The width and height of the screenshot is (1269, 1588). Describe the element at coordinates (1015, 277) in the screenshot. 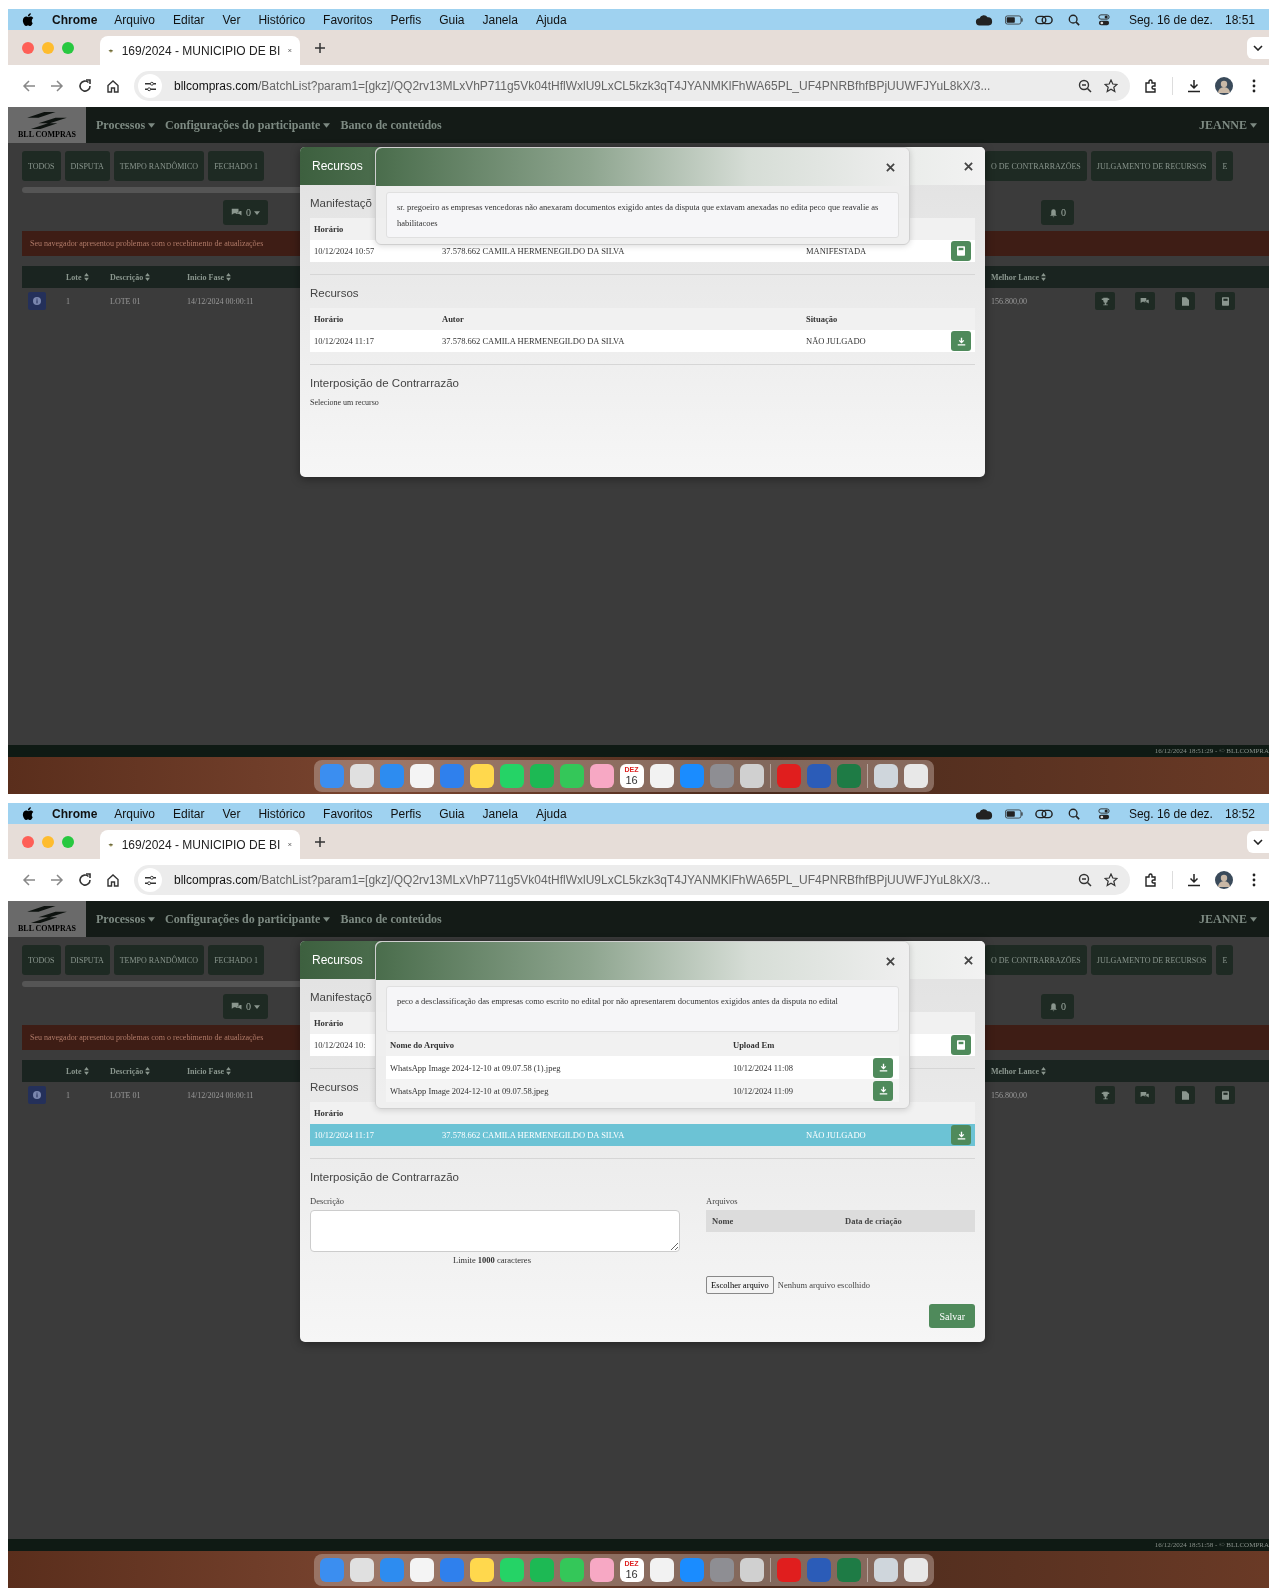

I see `column-header: Melhor Lance` at that location.